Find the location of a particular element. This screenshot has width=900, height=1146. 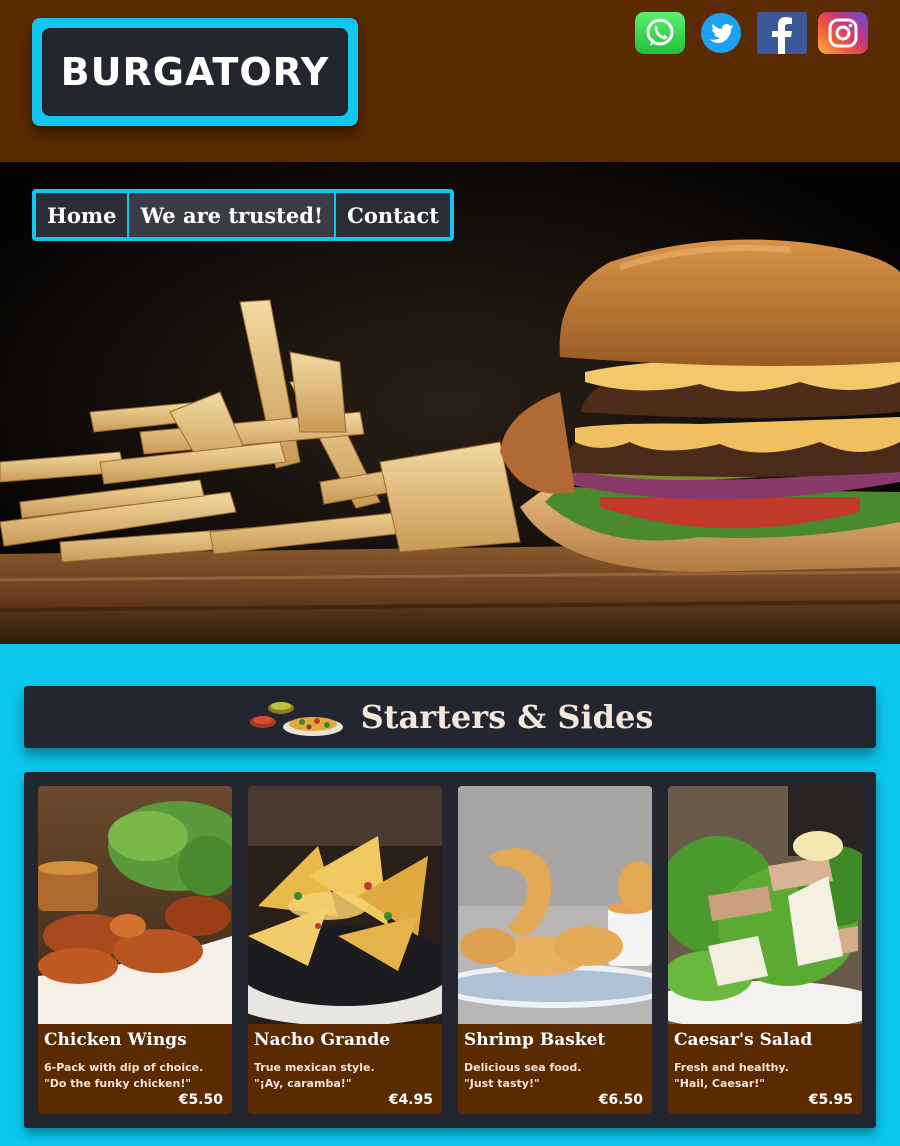

logo-box: BURGATORY is located at coordinates (195, 72).